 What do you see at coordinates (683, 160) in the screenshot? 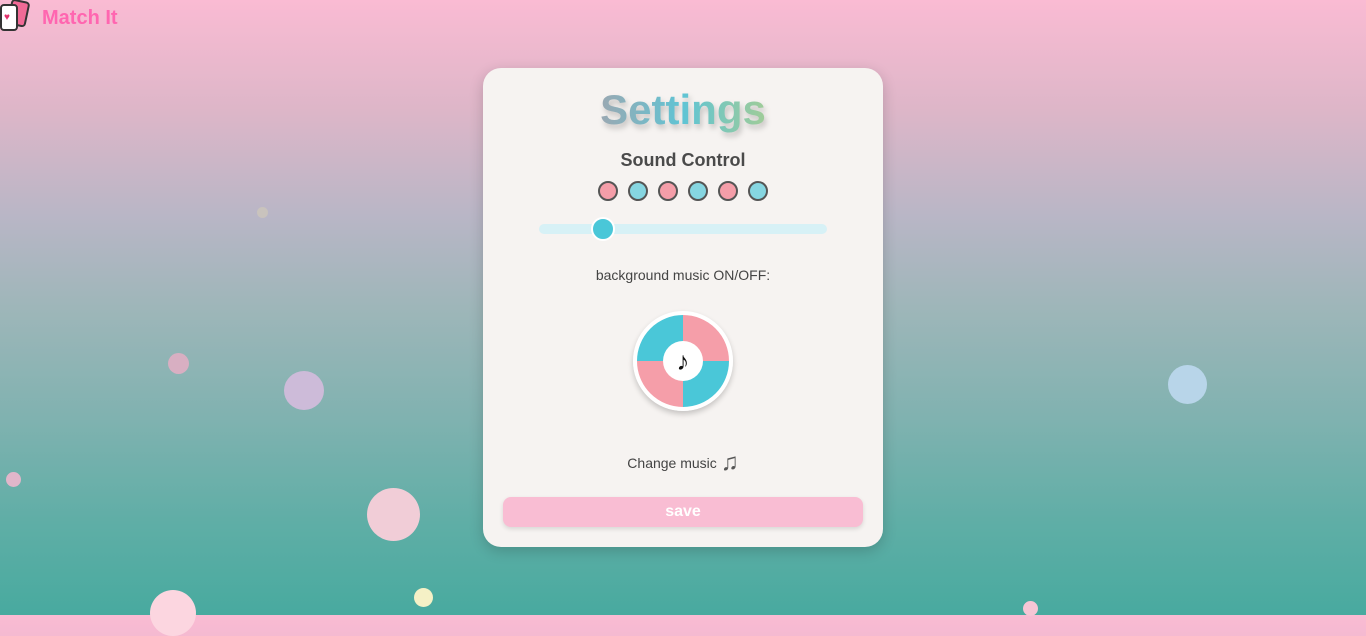
I see `sound-control-heading: Sound Control` at bounding box center [683, 160].